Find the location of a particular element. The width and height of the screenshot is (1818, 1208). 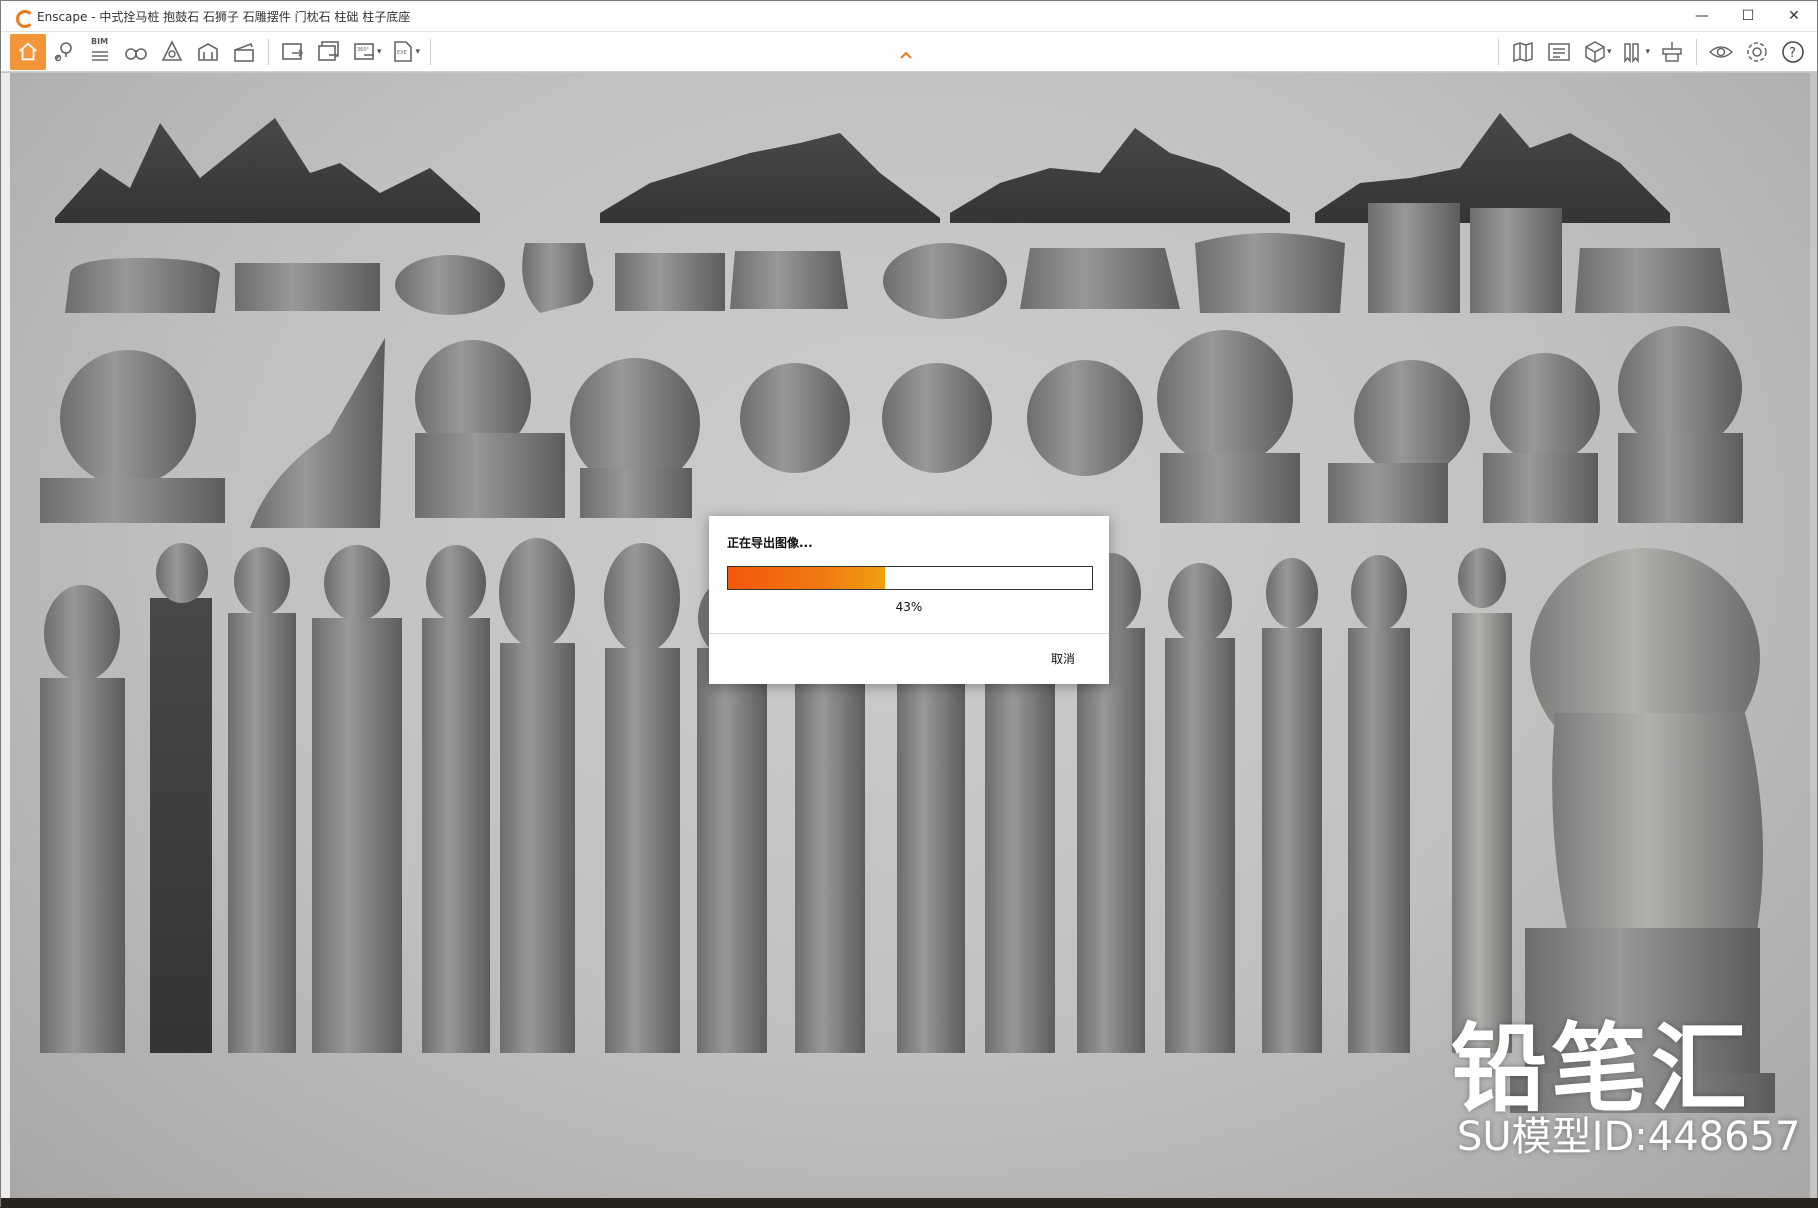

window-controls: — ☐ ✕ is located at coordinates (1748, 16).